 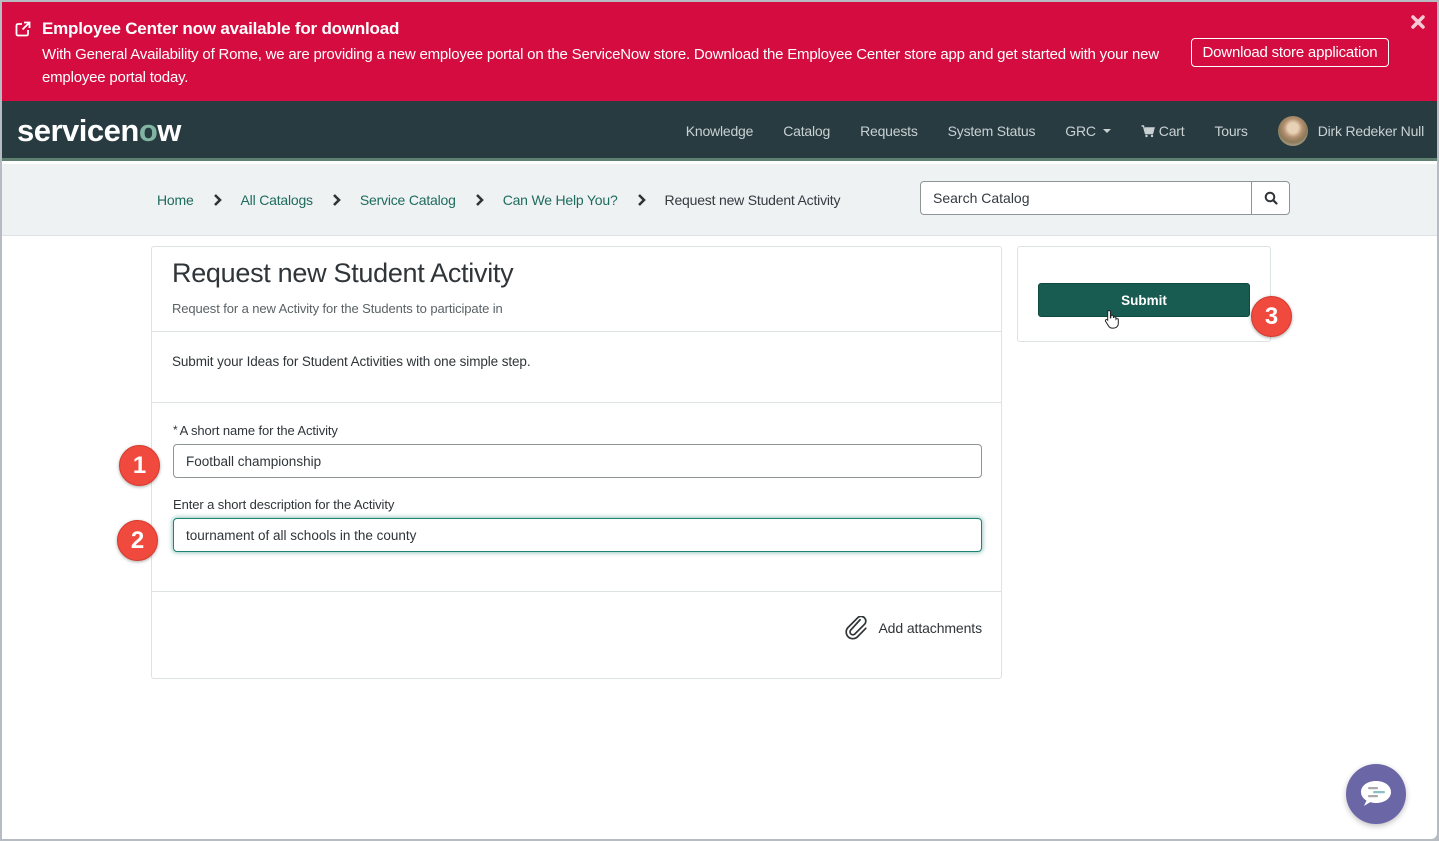 I want to click on step-badge-2: 2, so click(x=137, y=540).